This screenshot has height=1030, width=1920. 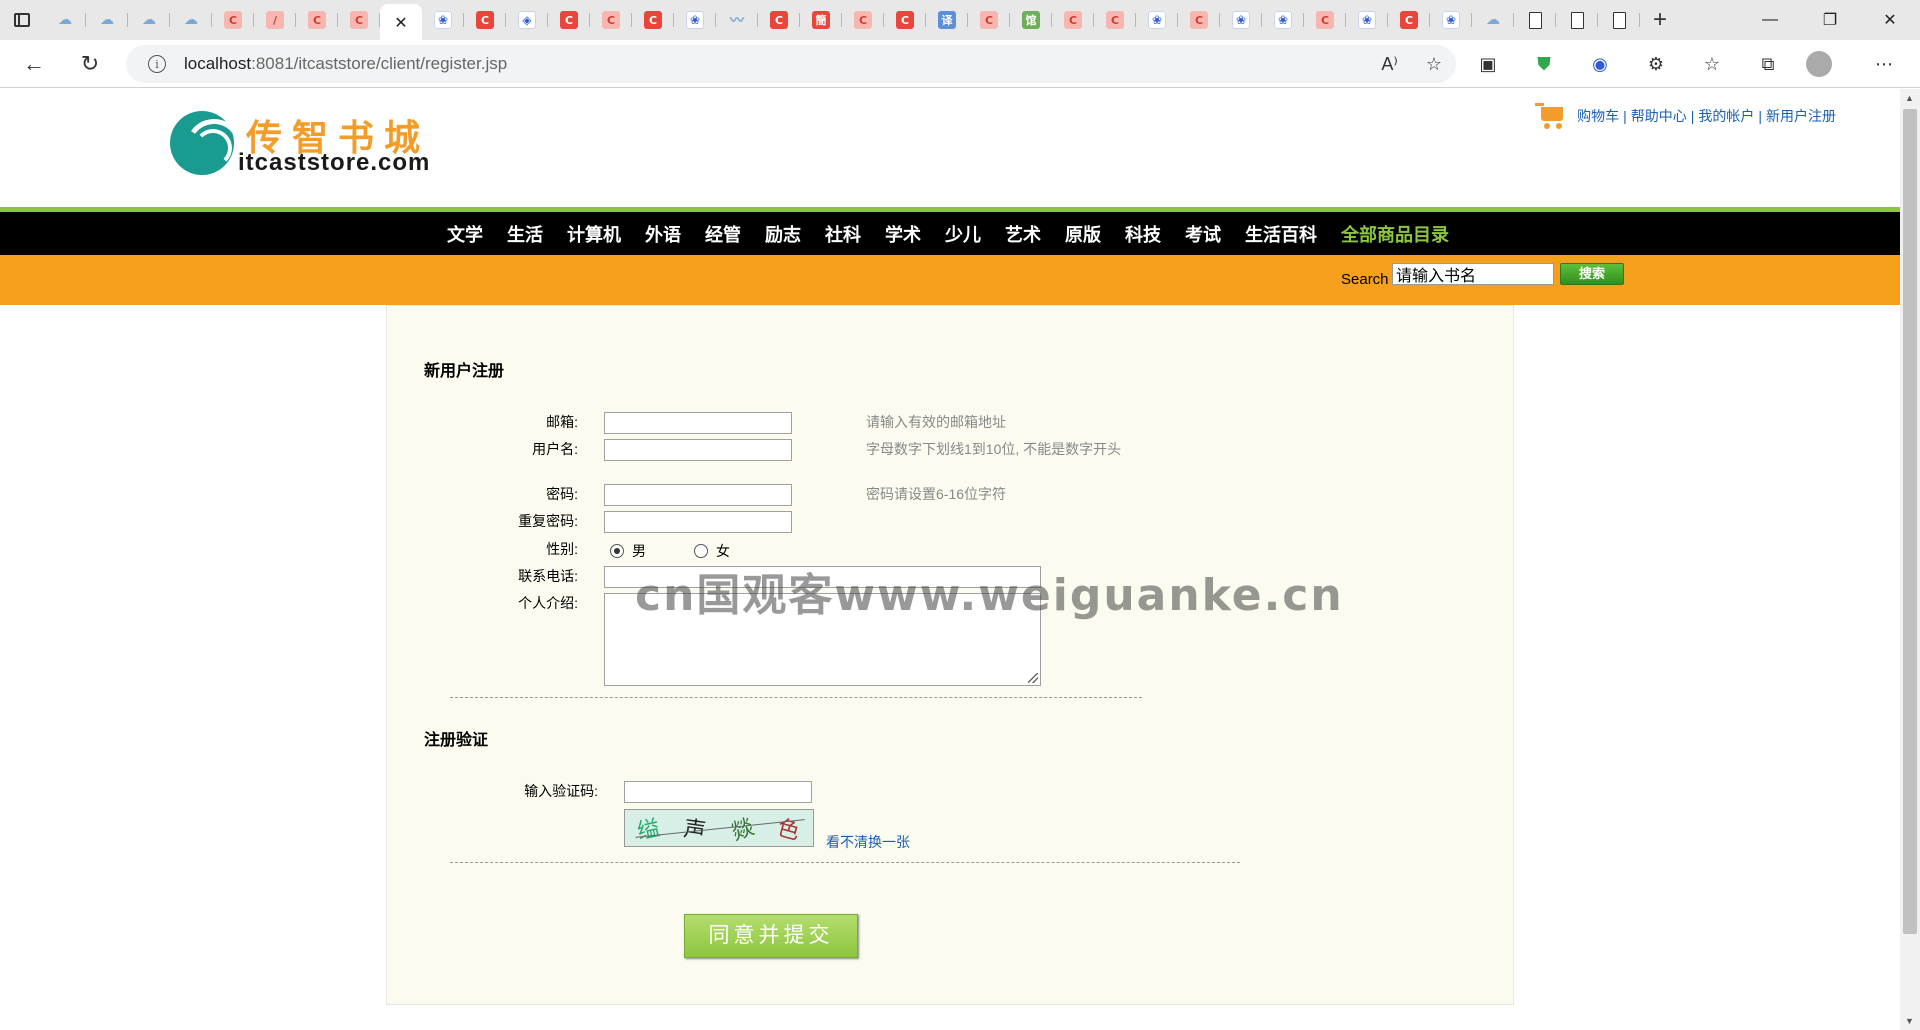 What do you see at coordinates (903, 234) in the screenshot?
I see `nav-item: 学术` at bounding box center [903, 234].